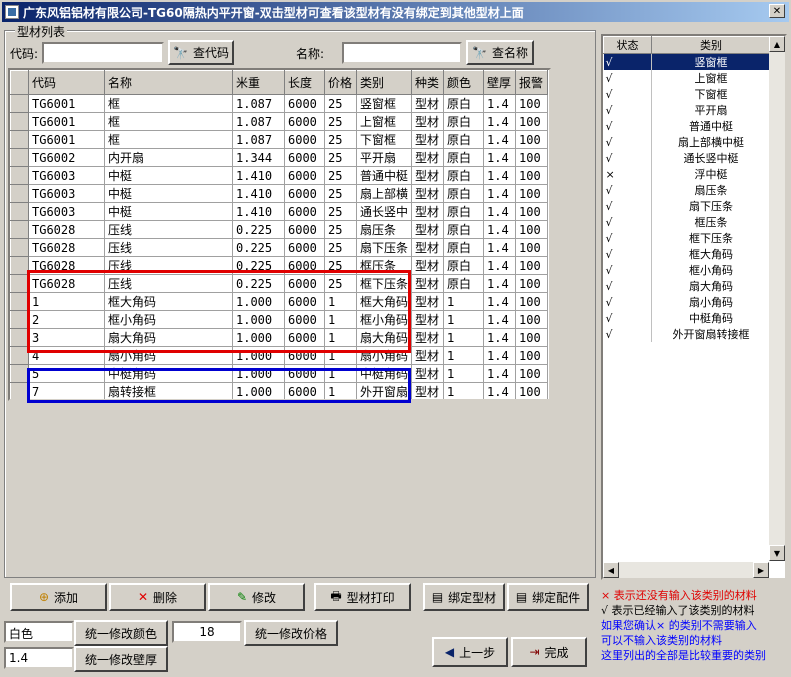  What do you see at coordinates (687, 126) in the screenshot?
I see `list-item: √ 普通中梃` at bounding box center [687, 126].